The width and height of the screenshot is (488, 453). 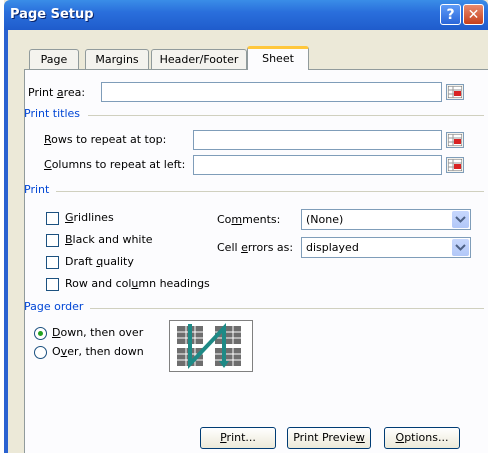 What do you see at coordinates (37, 189) in the screenshot?
I see `print-heading: Print` at bounding box center [37, 189].